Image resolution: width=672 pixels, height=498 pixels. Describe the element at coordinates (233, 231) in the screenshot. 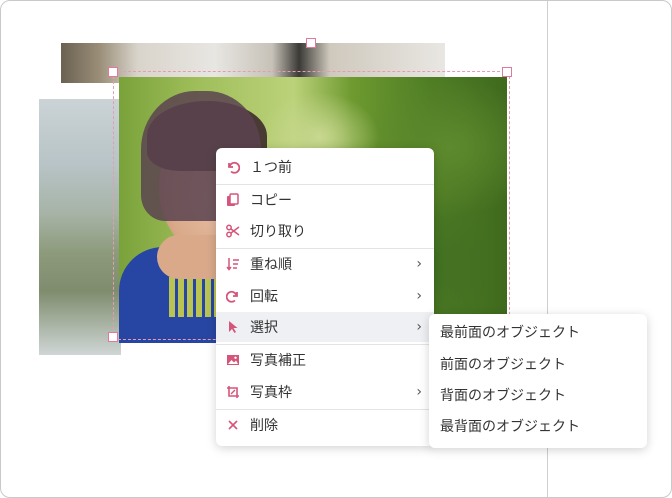

I see `scissors-icon` at that location.